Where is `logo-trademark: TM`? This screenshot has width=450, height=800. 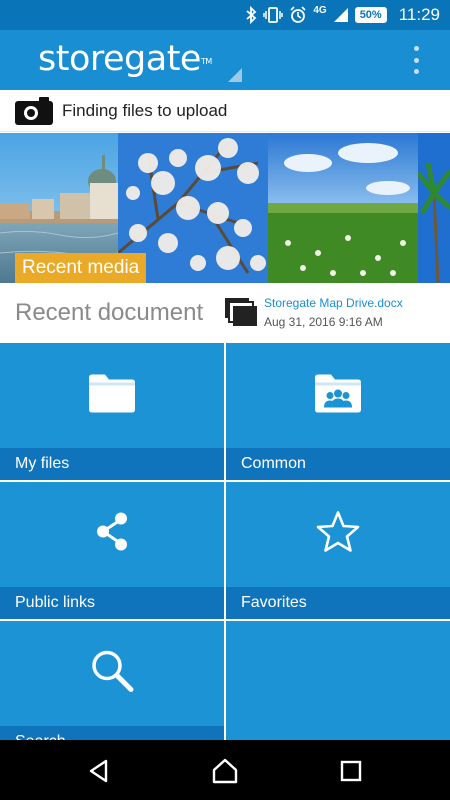 logo-trademark: TM is located at coordinates (206, 61).